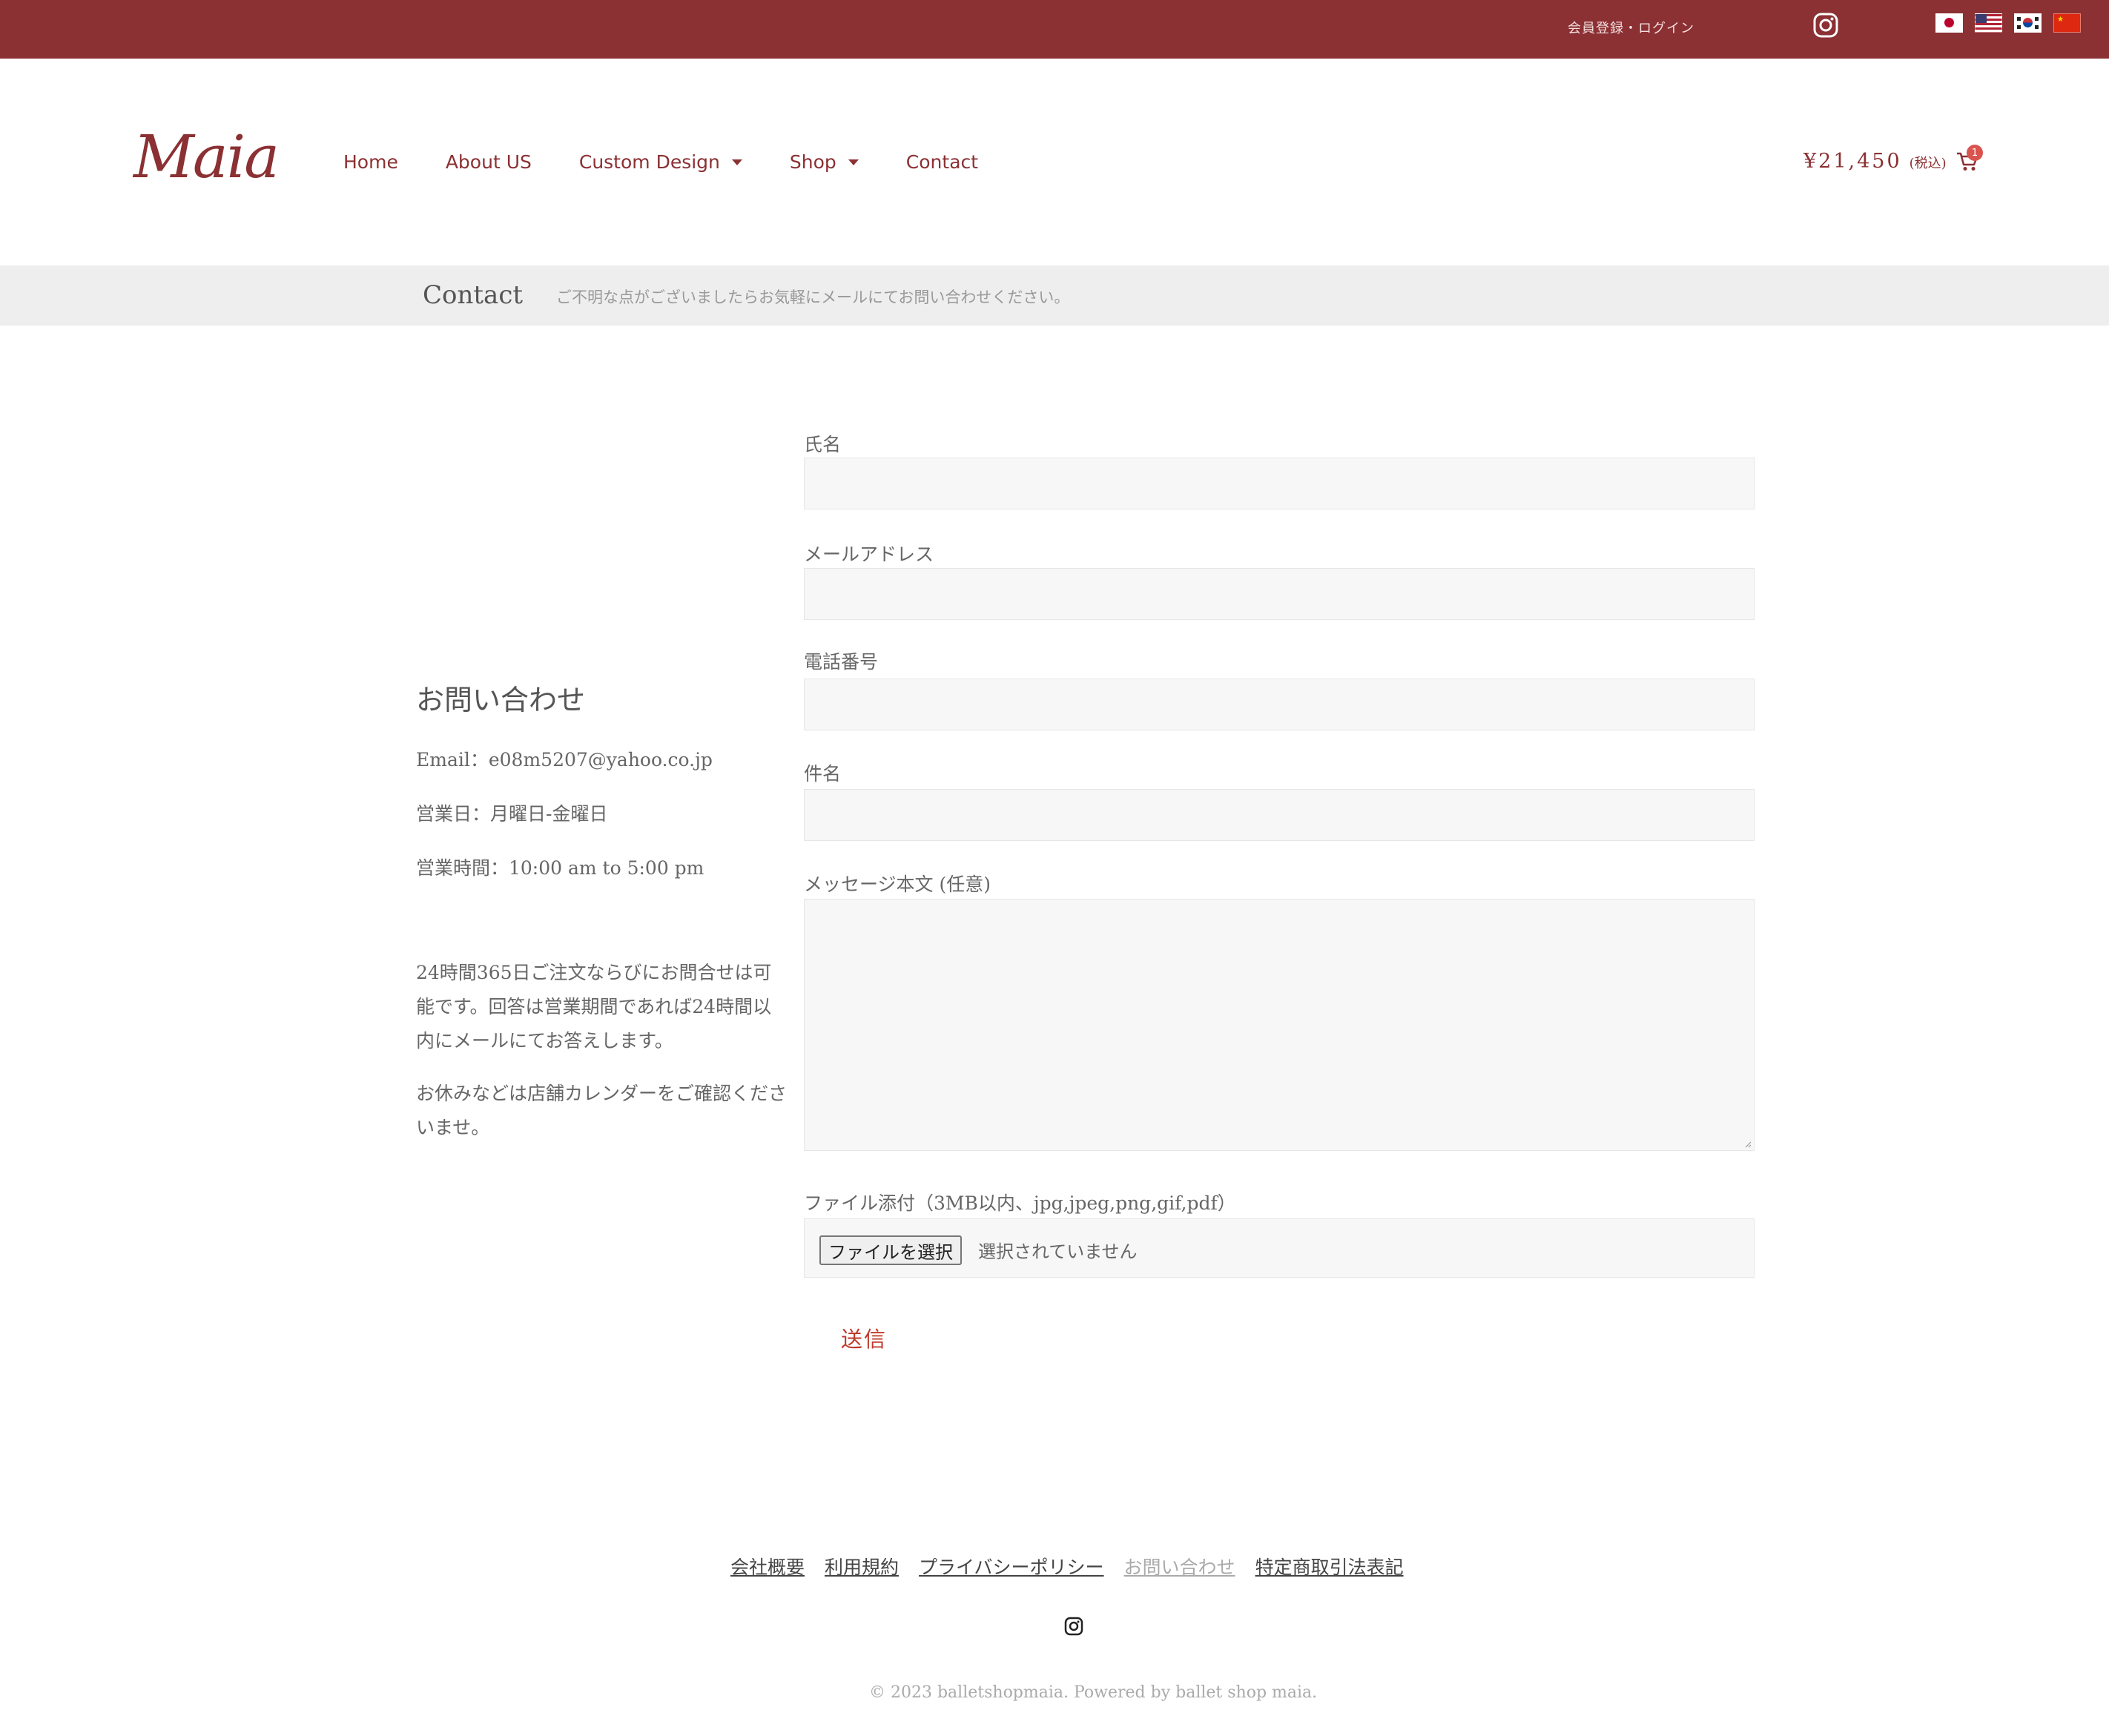  I want to click on subject-label: 件名, so click(823, 774).